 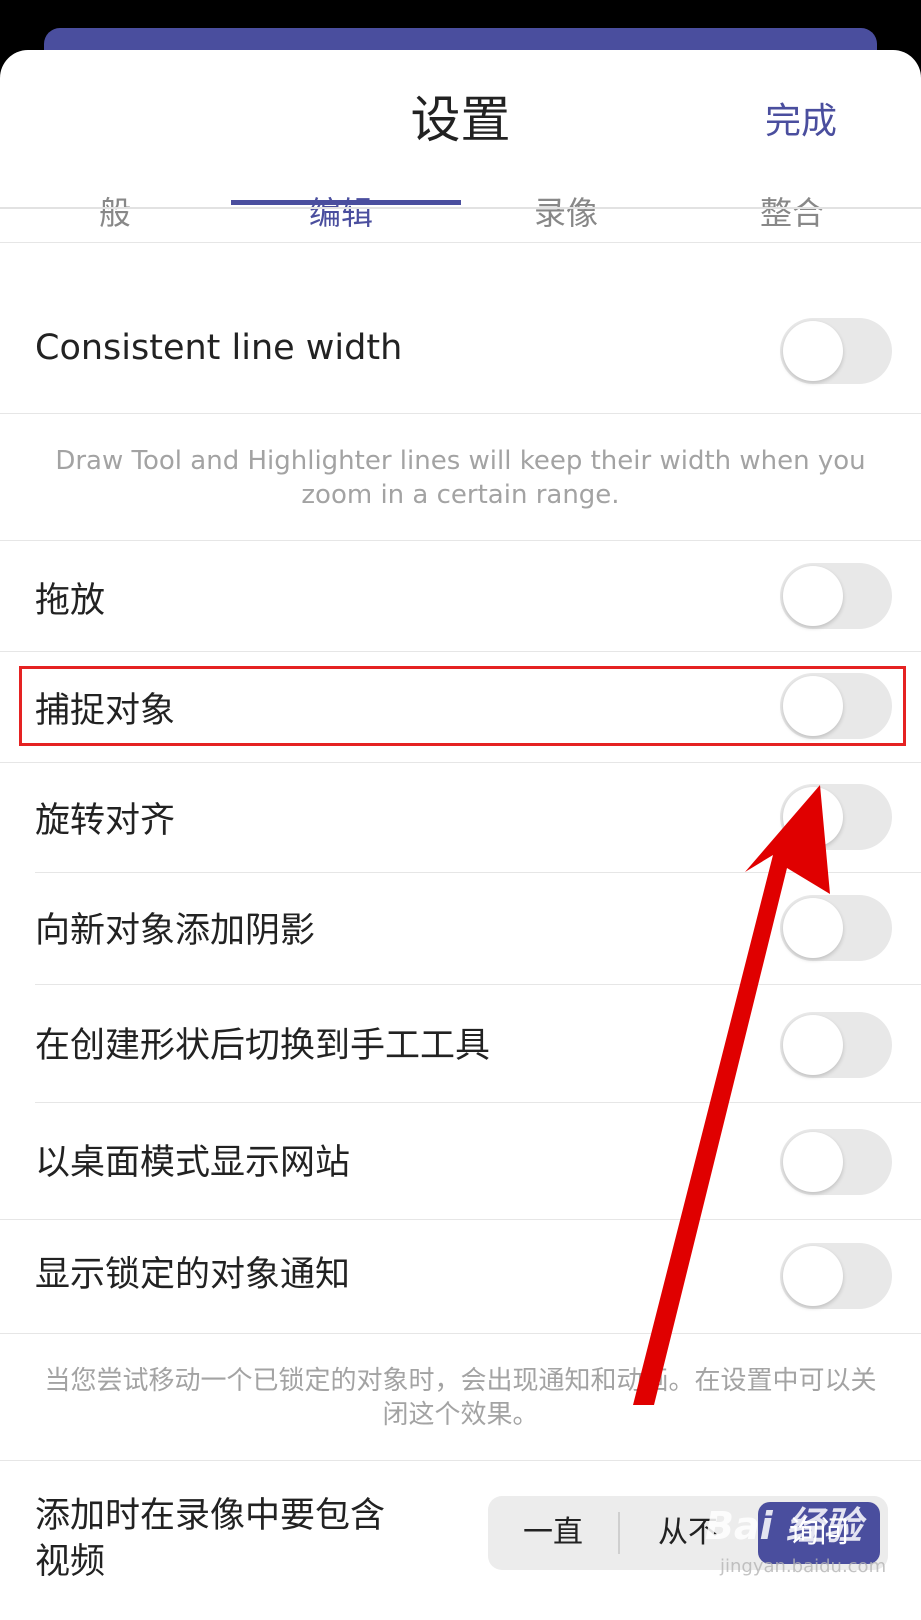 What do you see at coordinates (263, 1046) in the screenshot?
I see `switch-hand-tool-label: 在创建形状后切换到手工工具` at bounding box center [263, 1046].